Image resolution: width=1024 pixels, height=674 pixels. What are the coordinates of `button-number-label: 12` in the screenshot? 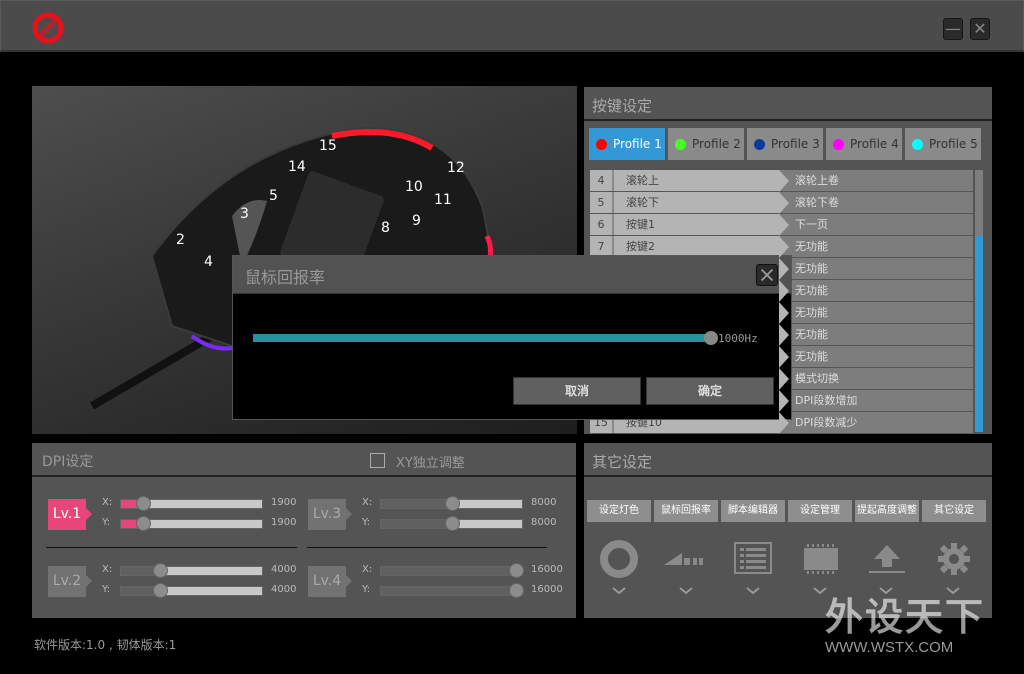 It's located at (456, 168).